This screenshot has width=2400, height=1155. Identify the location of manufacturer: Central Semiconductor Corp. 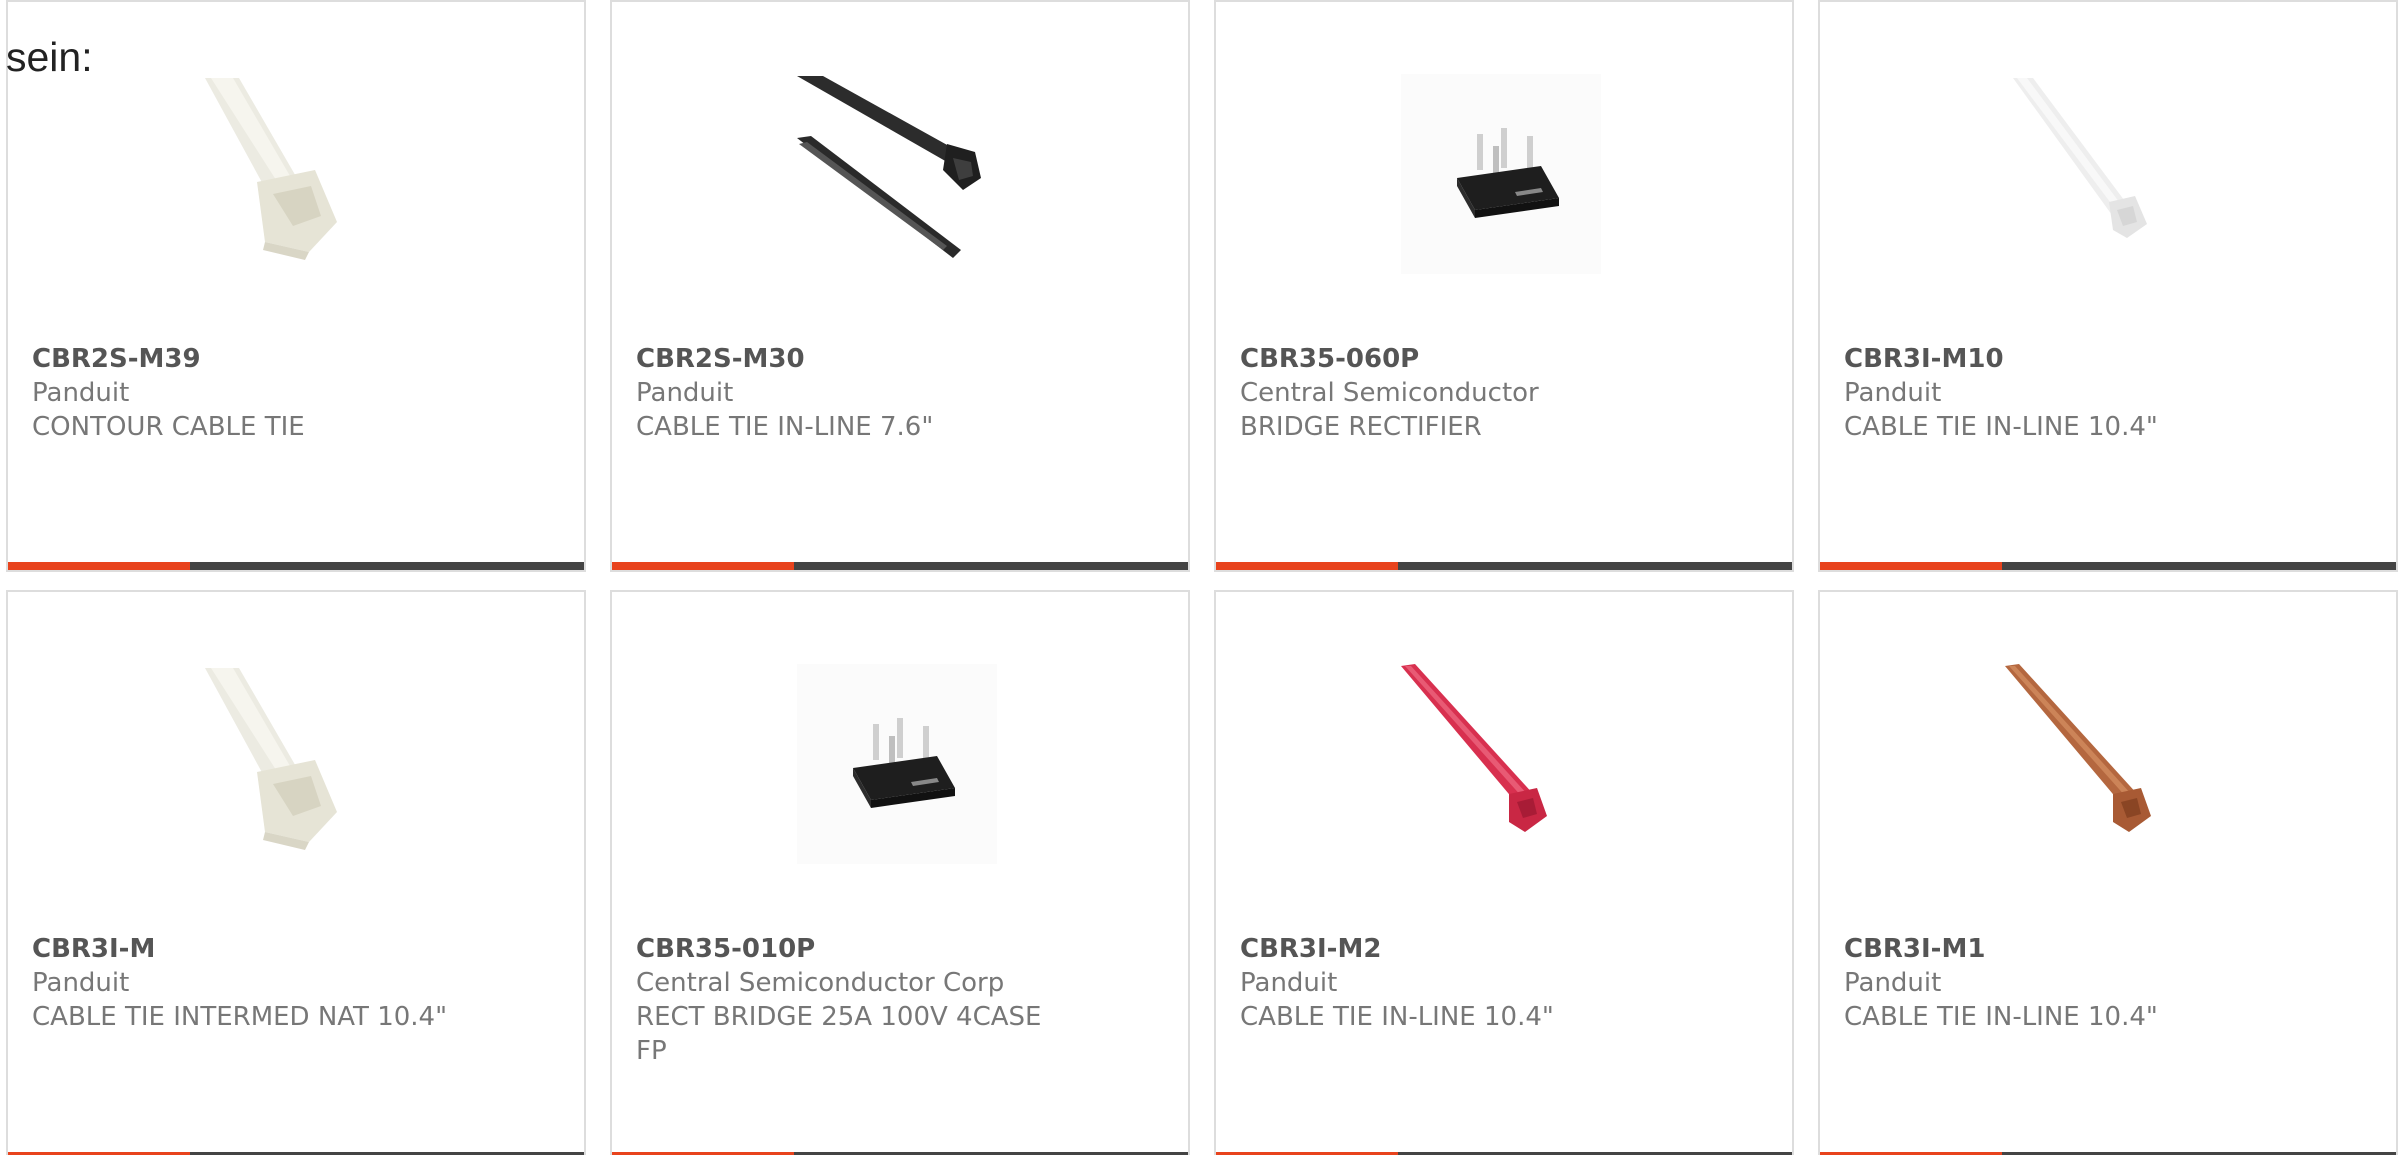
(820, 983).